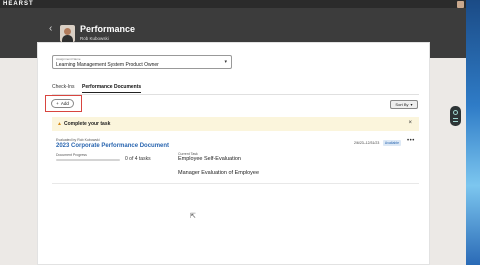  Describe the element at coordinates (78, 140) in the screenshot. I see `evaluated-by-label: Evaluated by Rob Kubowski` at that location.